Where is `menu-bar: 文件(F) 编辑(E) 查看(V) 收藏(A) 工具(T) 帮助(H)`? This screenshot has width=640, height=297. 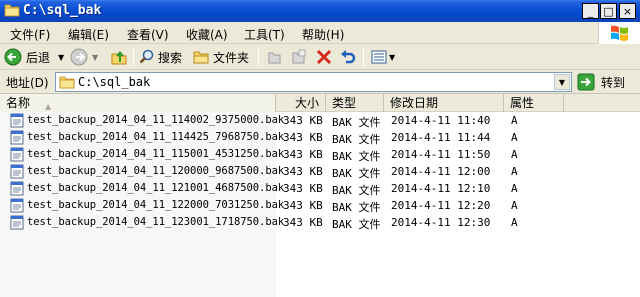 menu-bar: 文件(F) 编辑(E) 查看(V) 收藏(A) 工具(T) 帮助(H) is located at coordinates (320, 33).